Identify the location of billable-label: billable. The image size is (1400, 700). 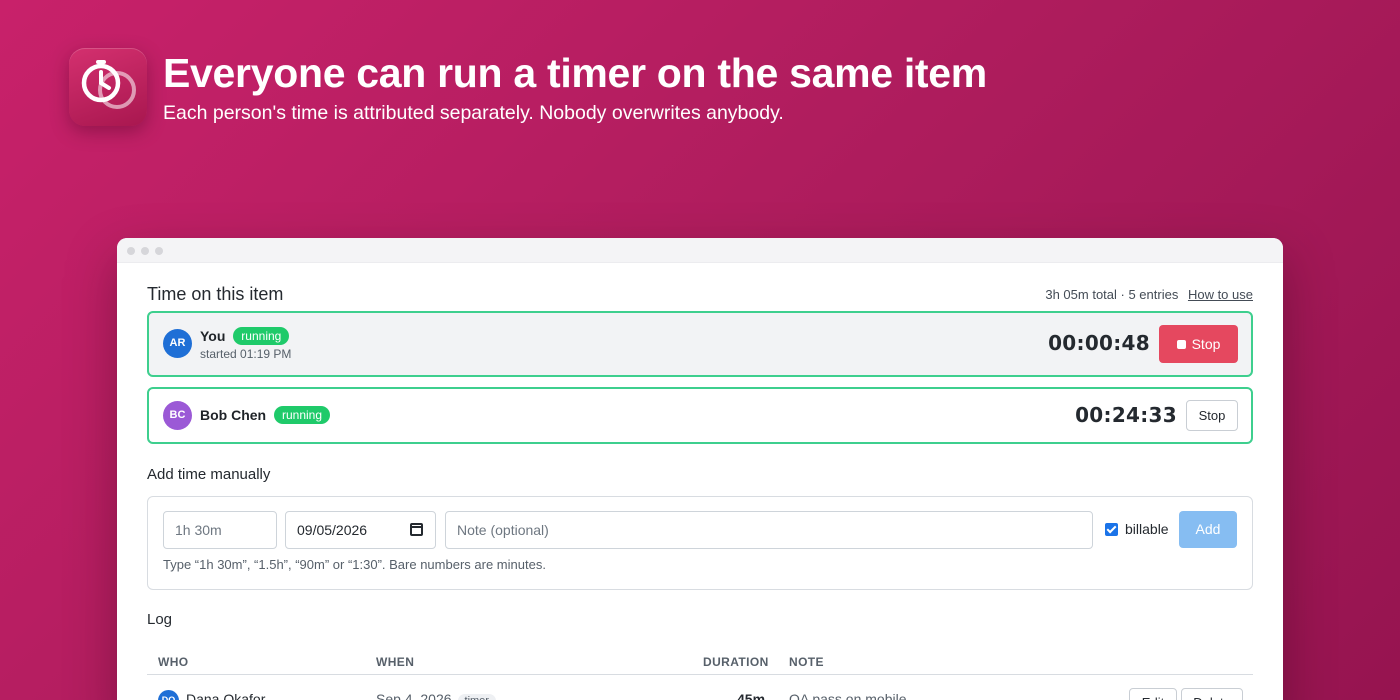
(1147, 529).